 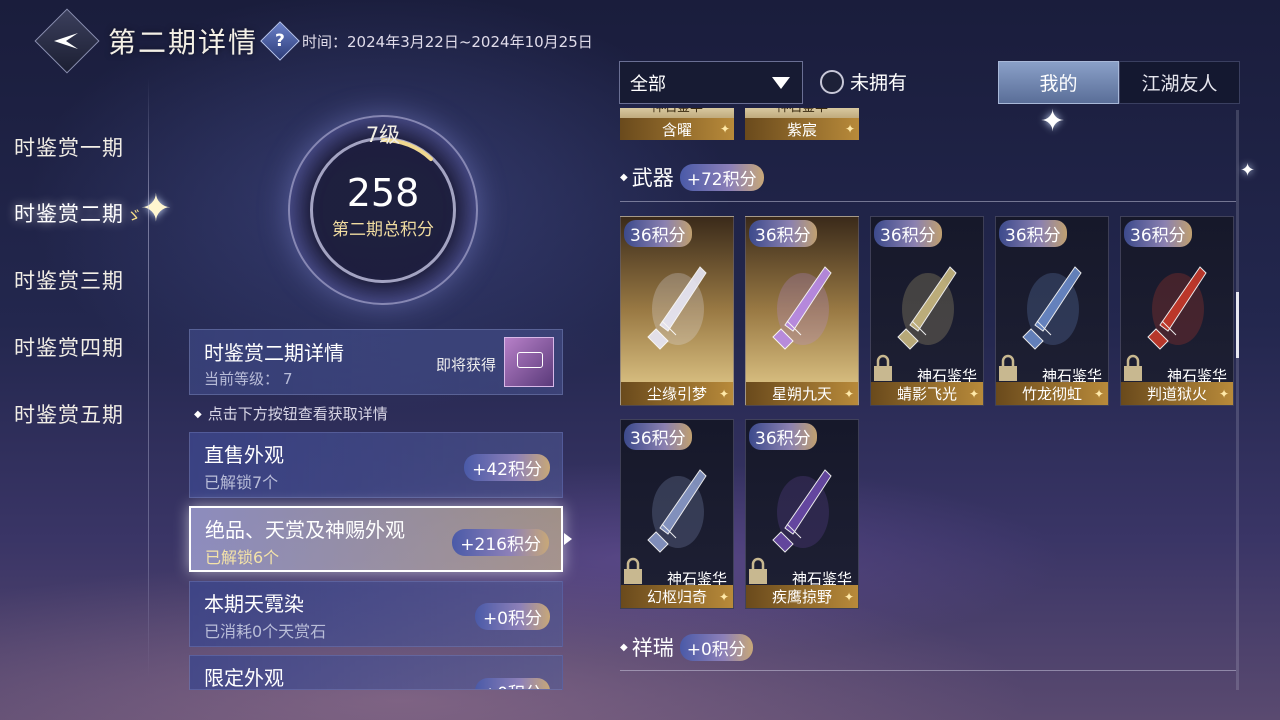 I want to click on radio-circle, so click(x=832, y=81).